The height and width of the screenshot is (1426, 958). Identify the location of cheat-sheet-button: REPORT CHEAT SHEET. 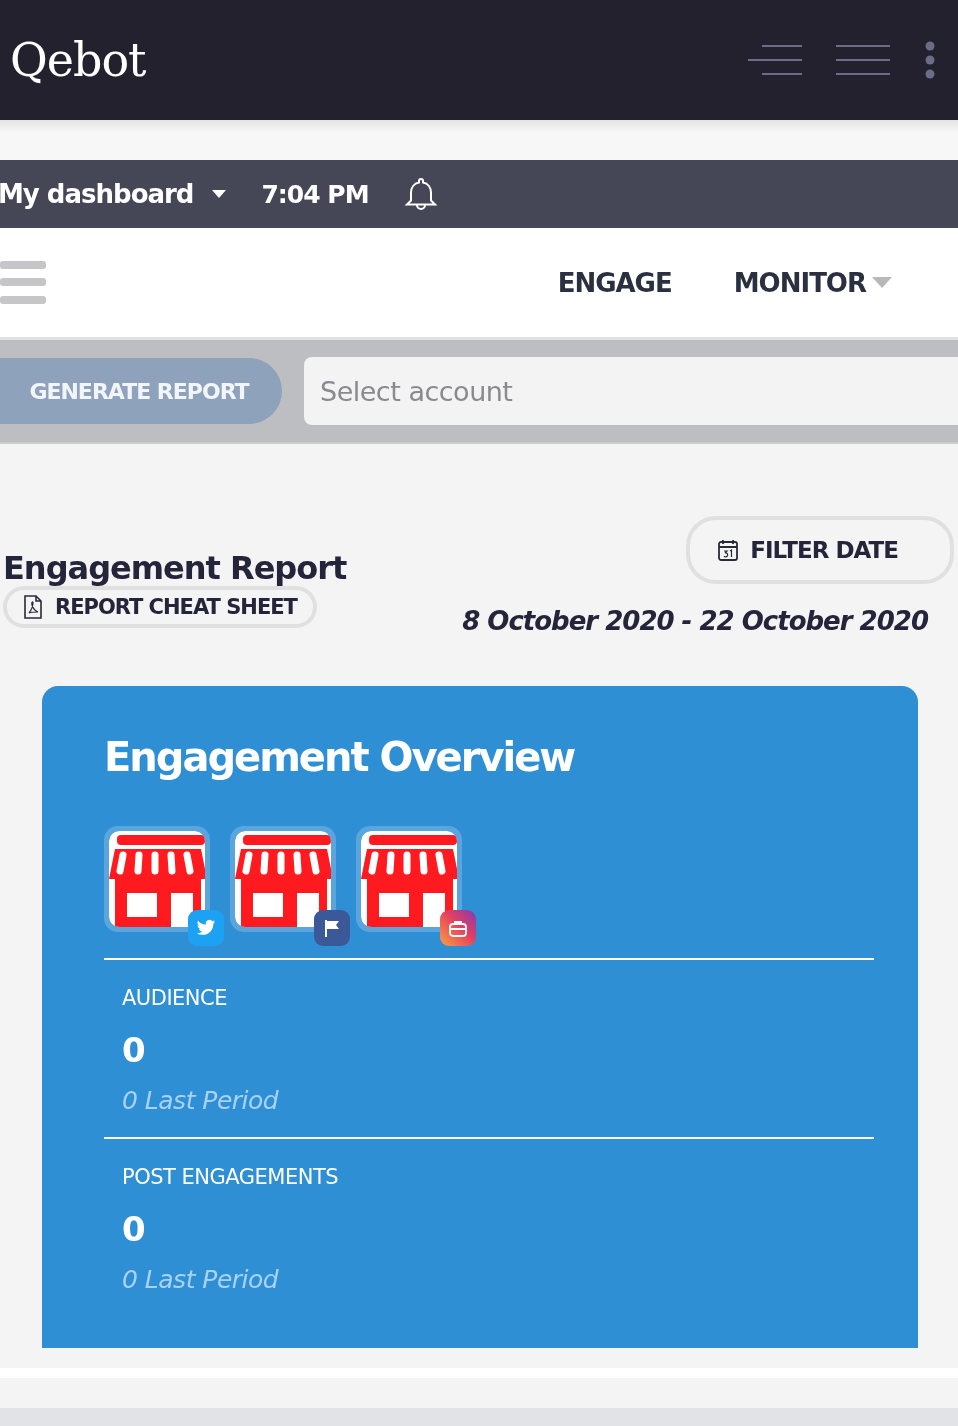
(160, 607).